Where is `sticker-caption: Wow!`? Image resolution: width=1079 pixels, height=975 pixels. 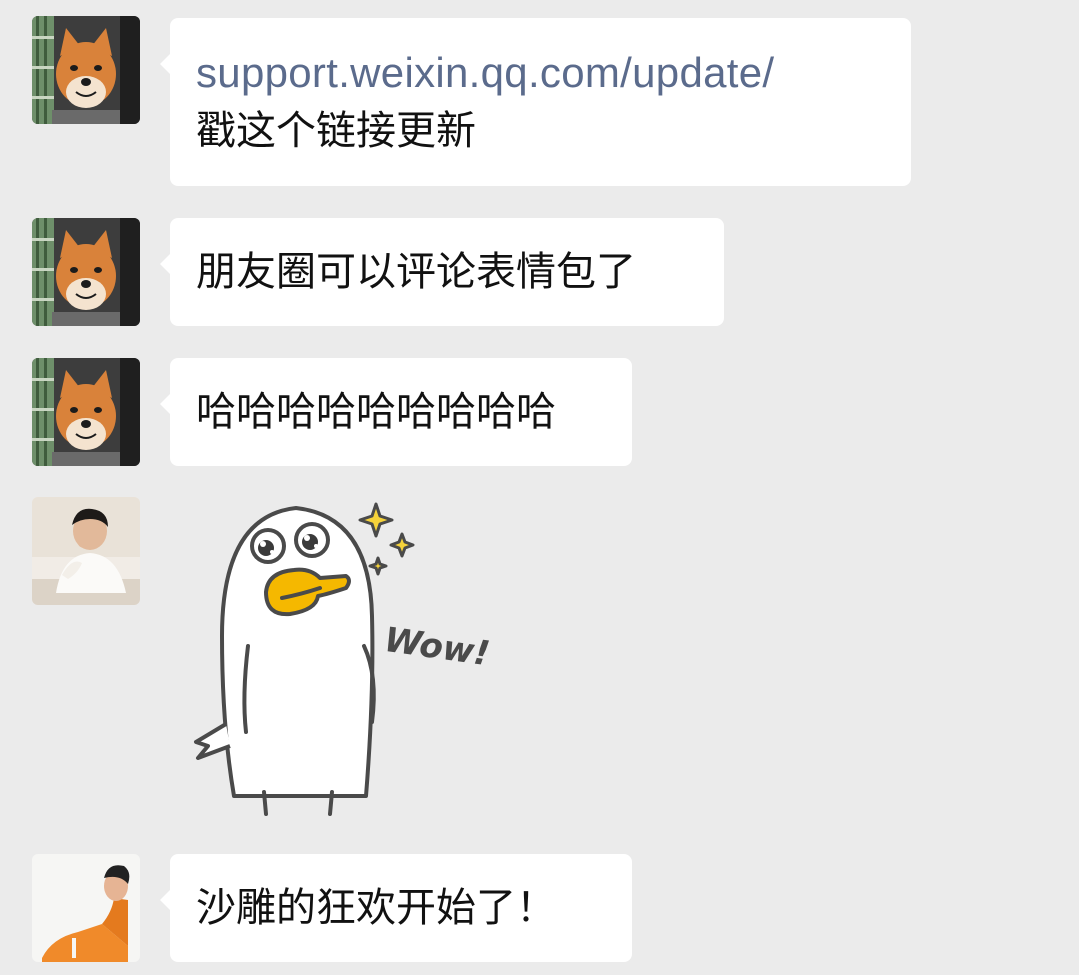
sticker-caption: Wow! is located at coordinates (437, 647).